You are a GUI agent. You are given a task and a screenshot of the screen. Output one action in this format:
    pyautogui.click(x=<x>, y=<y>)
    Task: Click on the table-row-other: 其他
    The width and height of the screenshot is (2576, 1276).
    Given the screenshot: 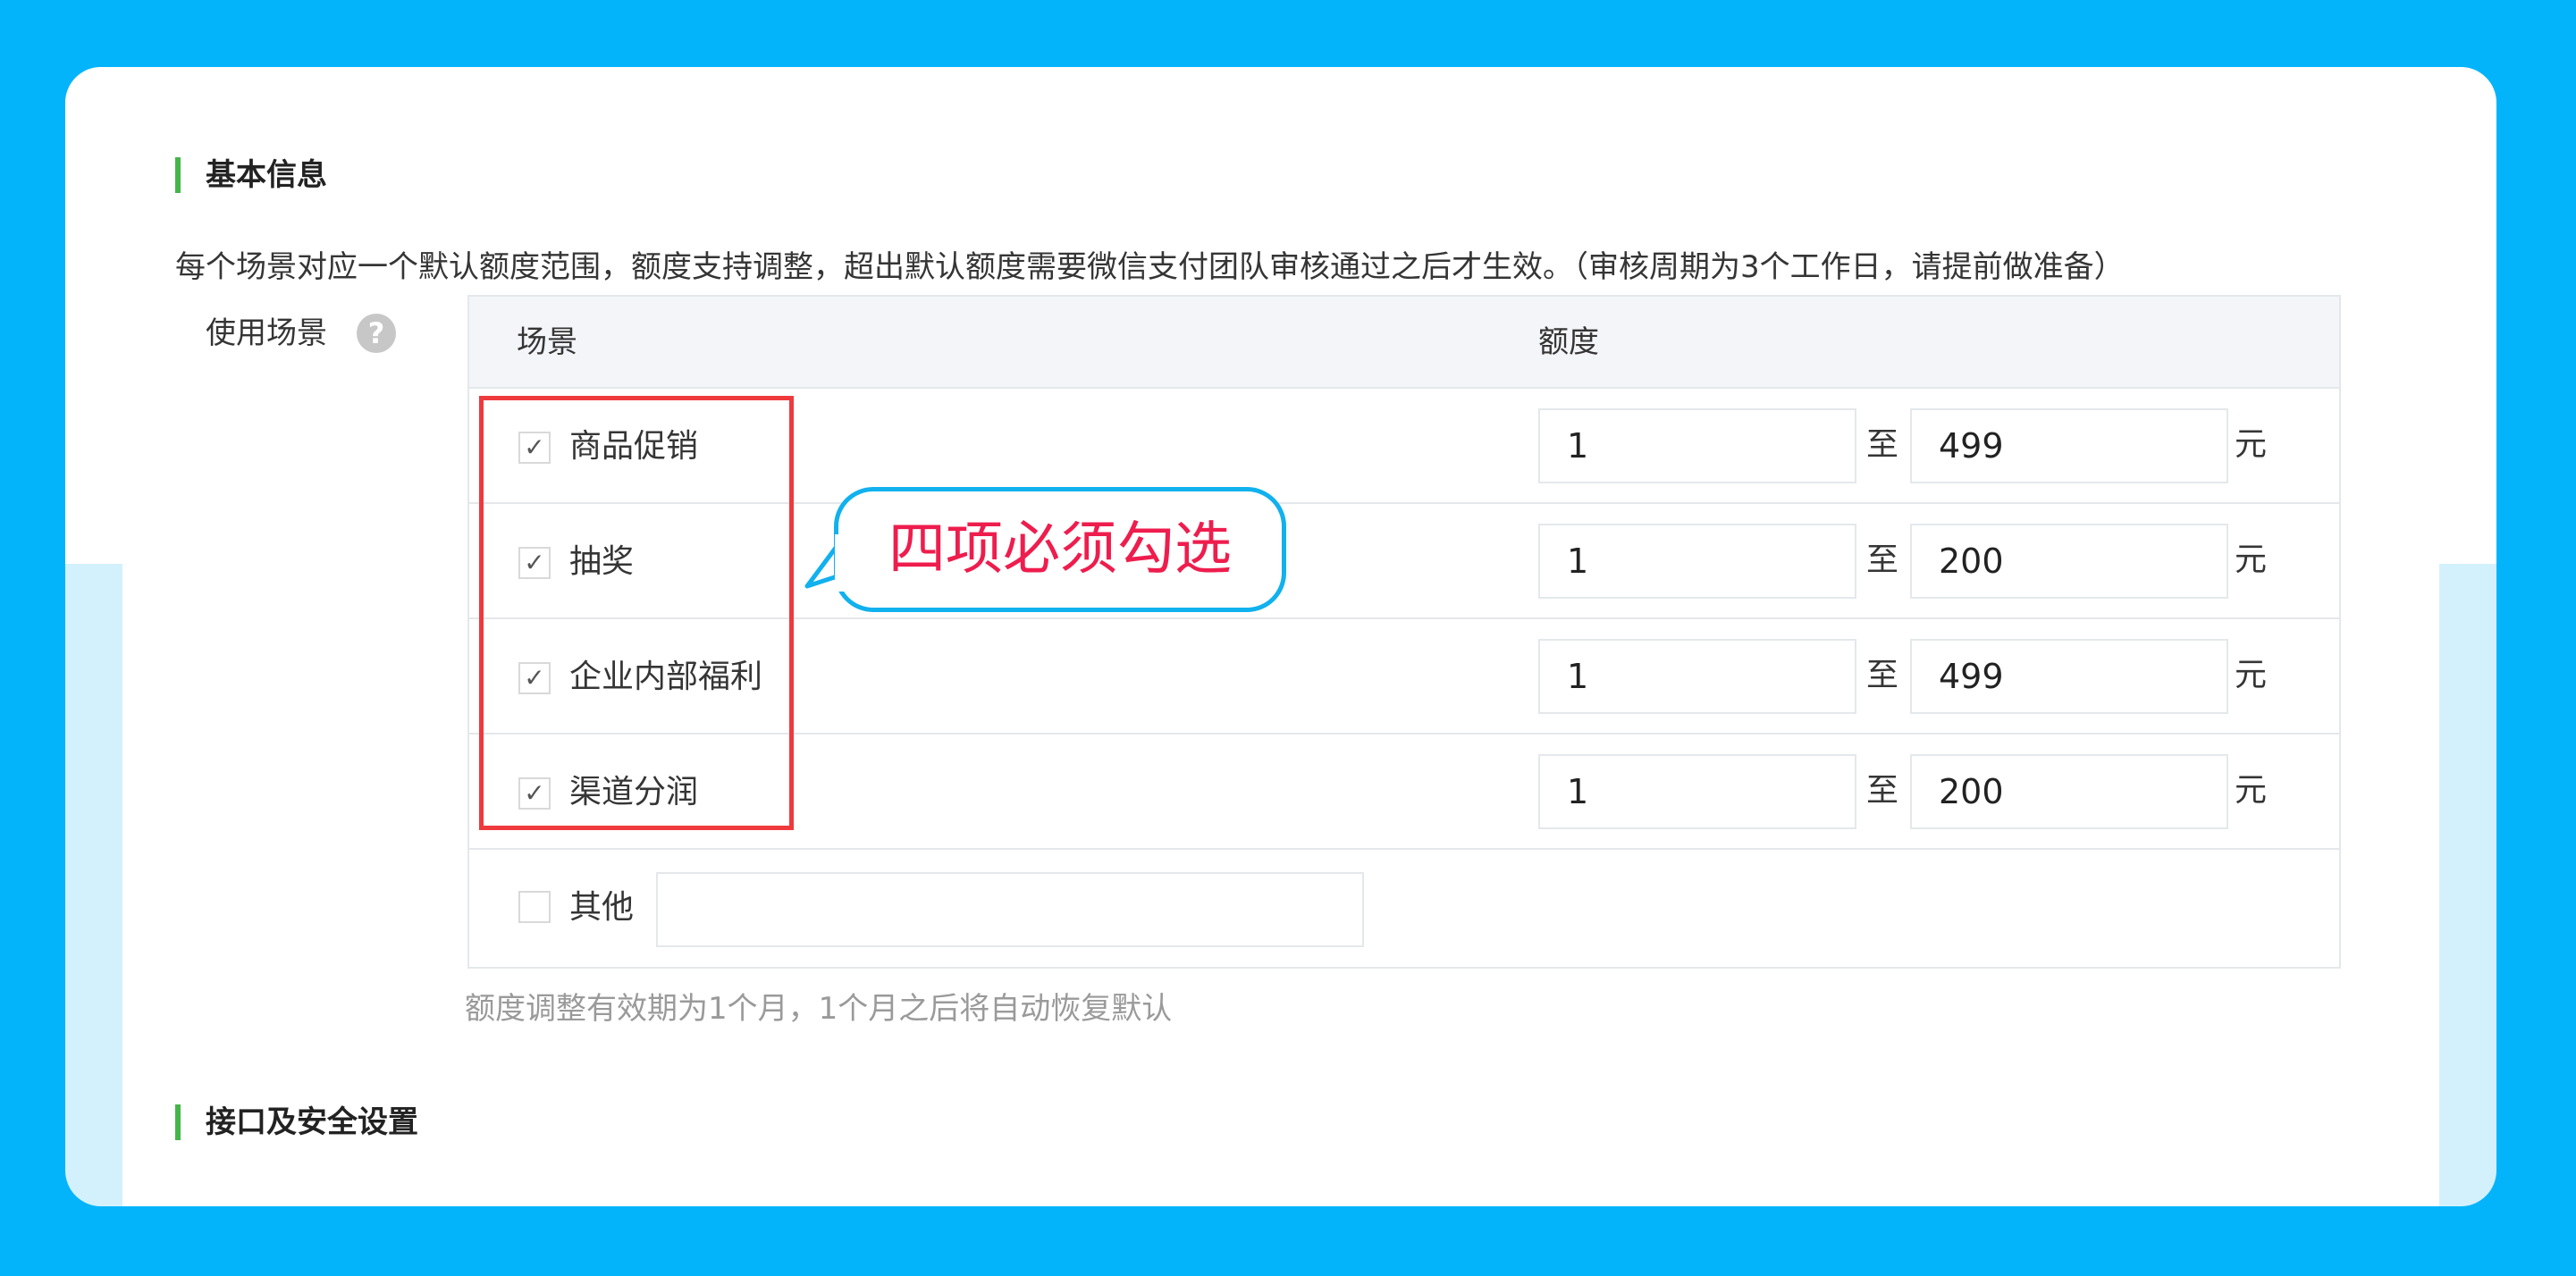 What is the action you would take?
    pyautogui.click(x=1404, y=909)
    